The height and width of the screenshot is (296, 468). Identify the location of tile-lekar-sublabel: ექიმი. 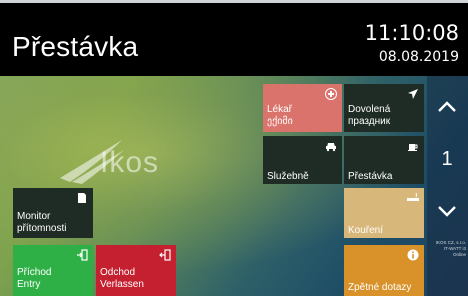
(280, 121).